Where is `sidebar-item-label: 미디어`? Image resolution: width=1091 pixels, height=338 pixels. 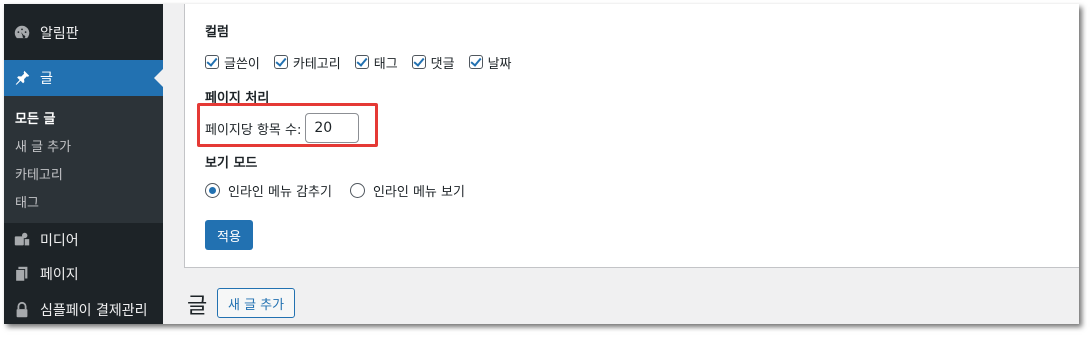 sidebar-item-label: 미디어 is located at coordinates (59, 241).